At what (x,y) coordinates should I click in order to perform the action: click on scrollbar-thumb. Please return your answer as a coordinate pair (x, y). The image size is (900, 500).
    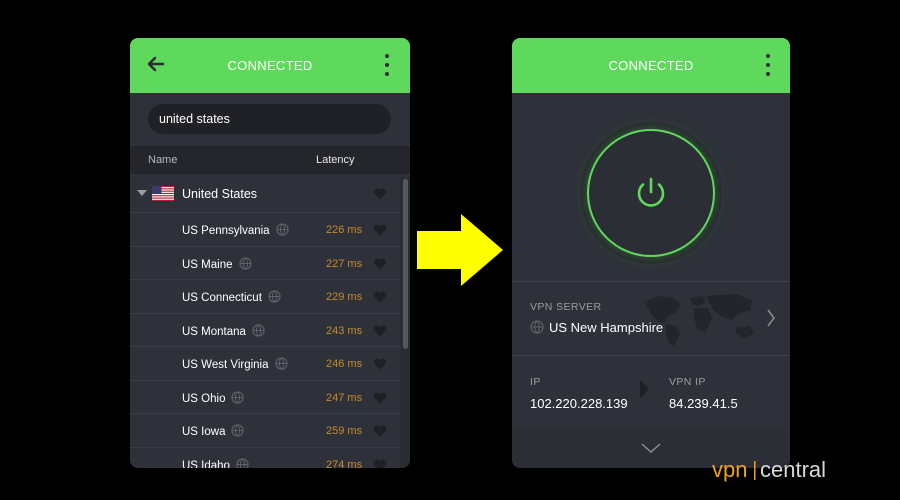
    Looking at the image, I should click on (405, 264).